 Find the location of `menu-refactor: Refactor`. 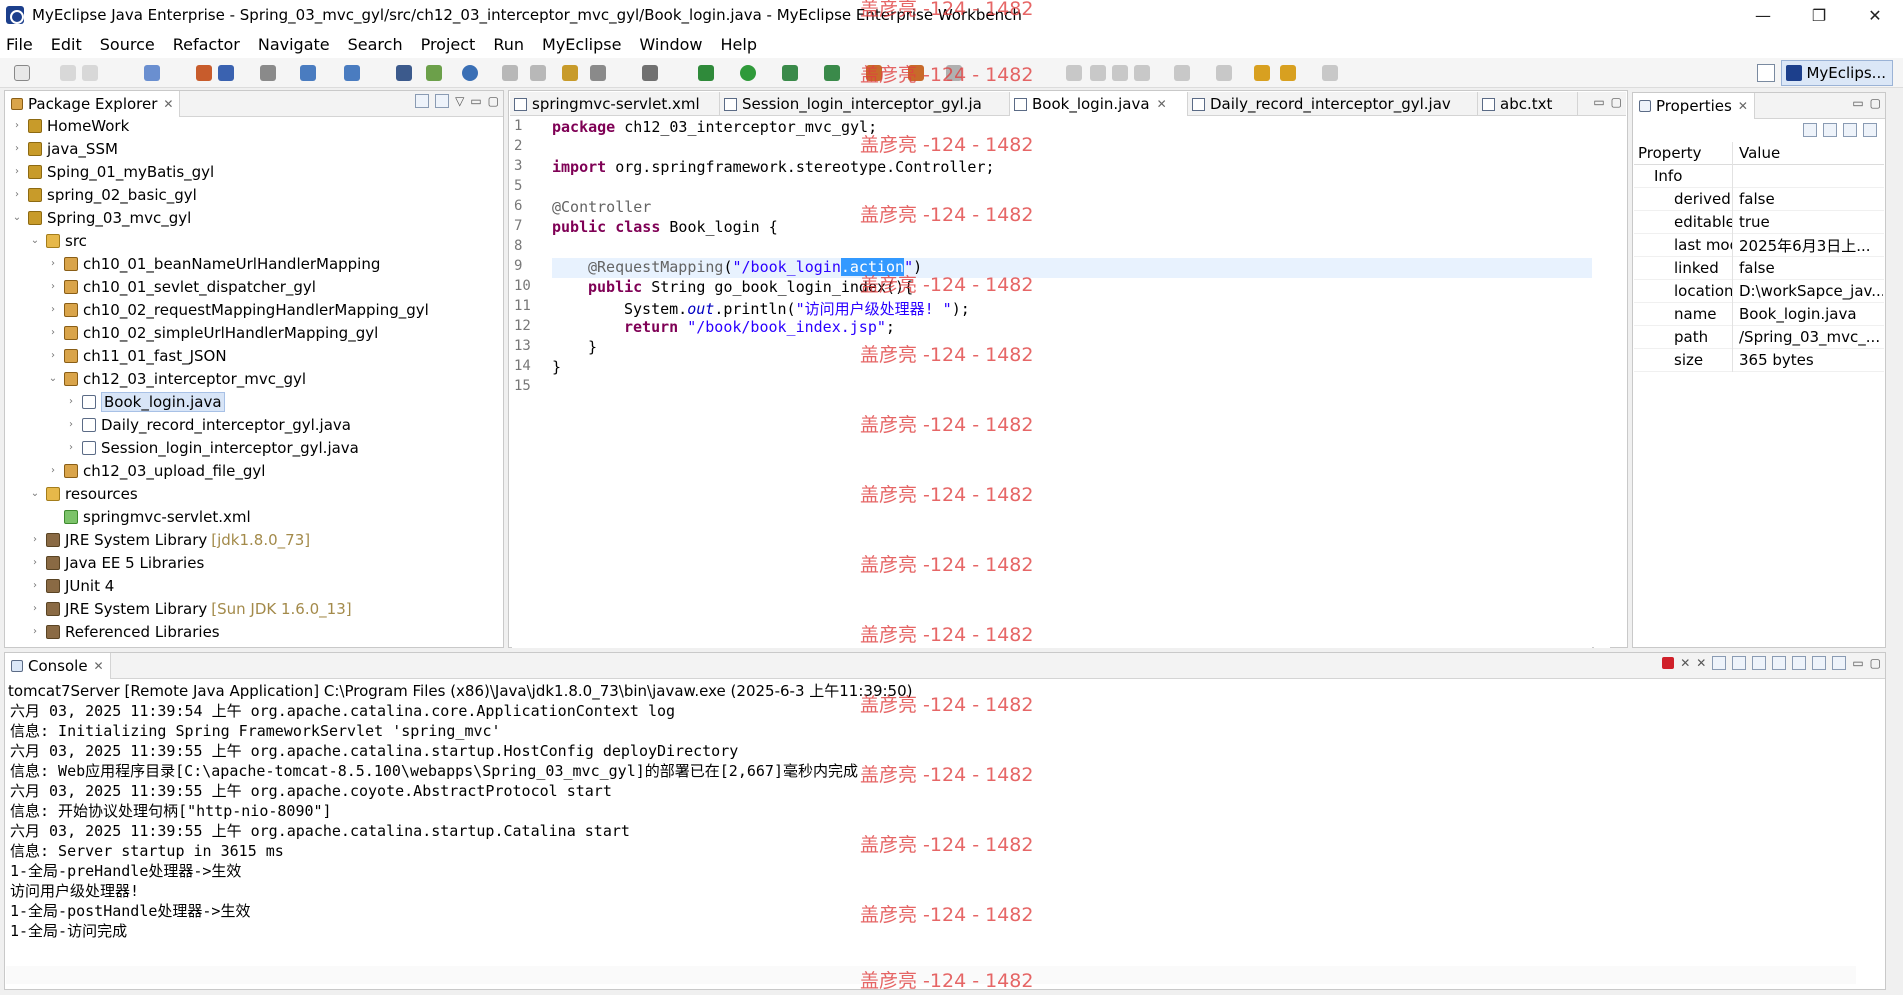

menu-refactor: Refactor is located at coordinates (206, 44).